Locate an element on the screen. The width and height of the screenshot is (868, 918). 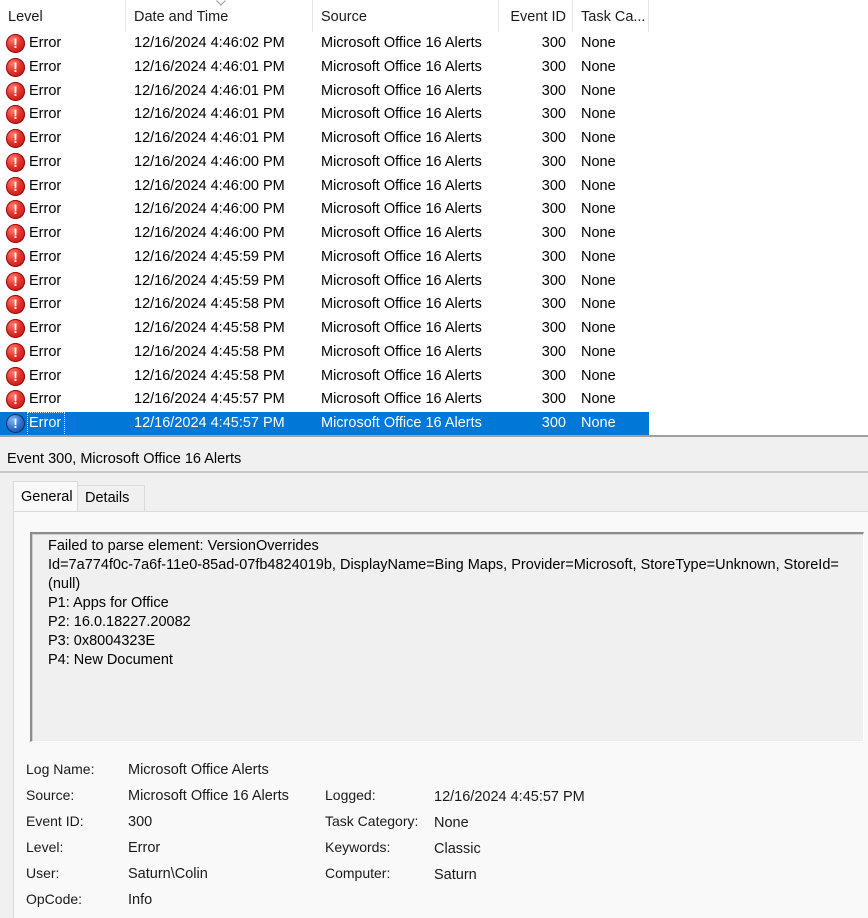
column-header-source: Source is located at coordinates (406, 16).